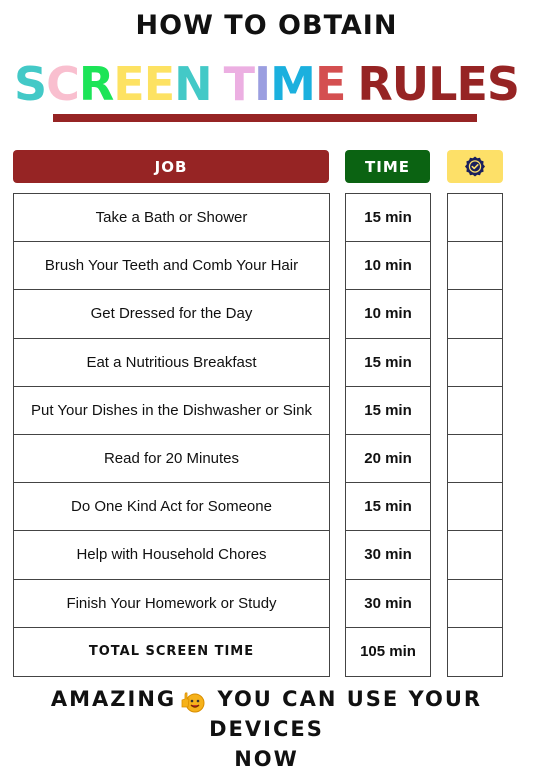  What do you see at coordinates (475, 652) in the screenshot?
I see `total-checkbox-cell` at bounding box center [475, 652].